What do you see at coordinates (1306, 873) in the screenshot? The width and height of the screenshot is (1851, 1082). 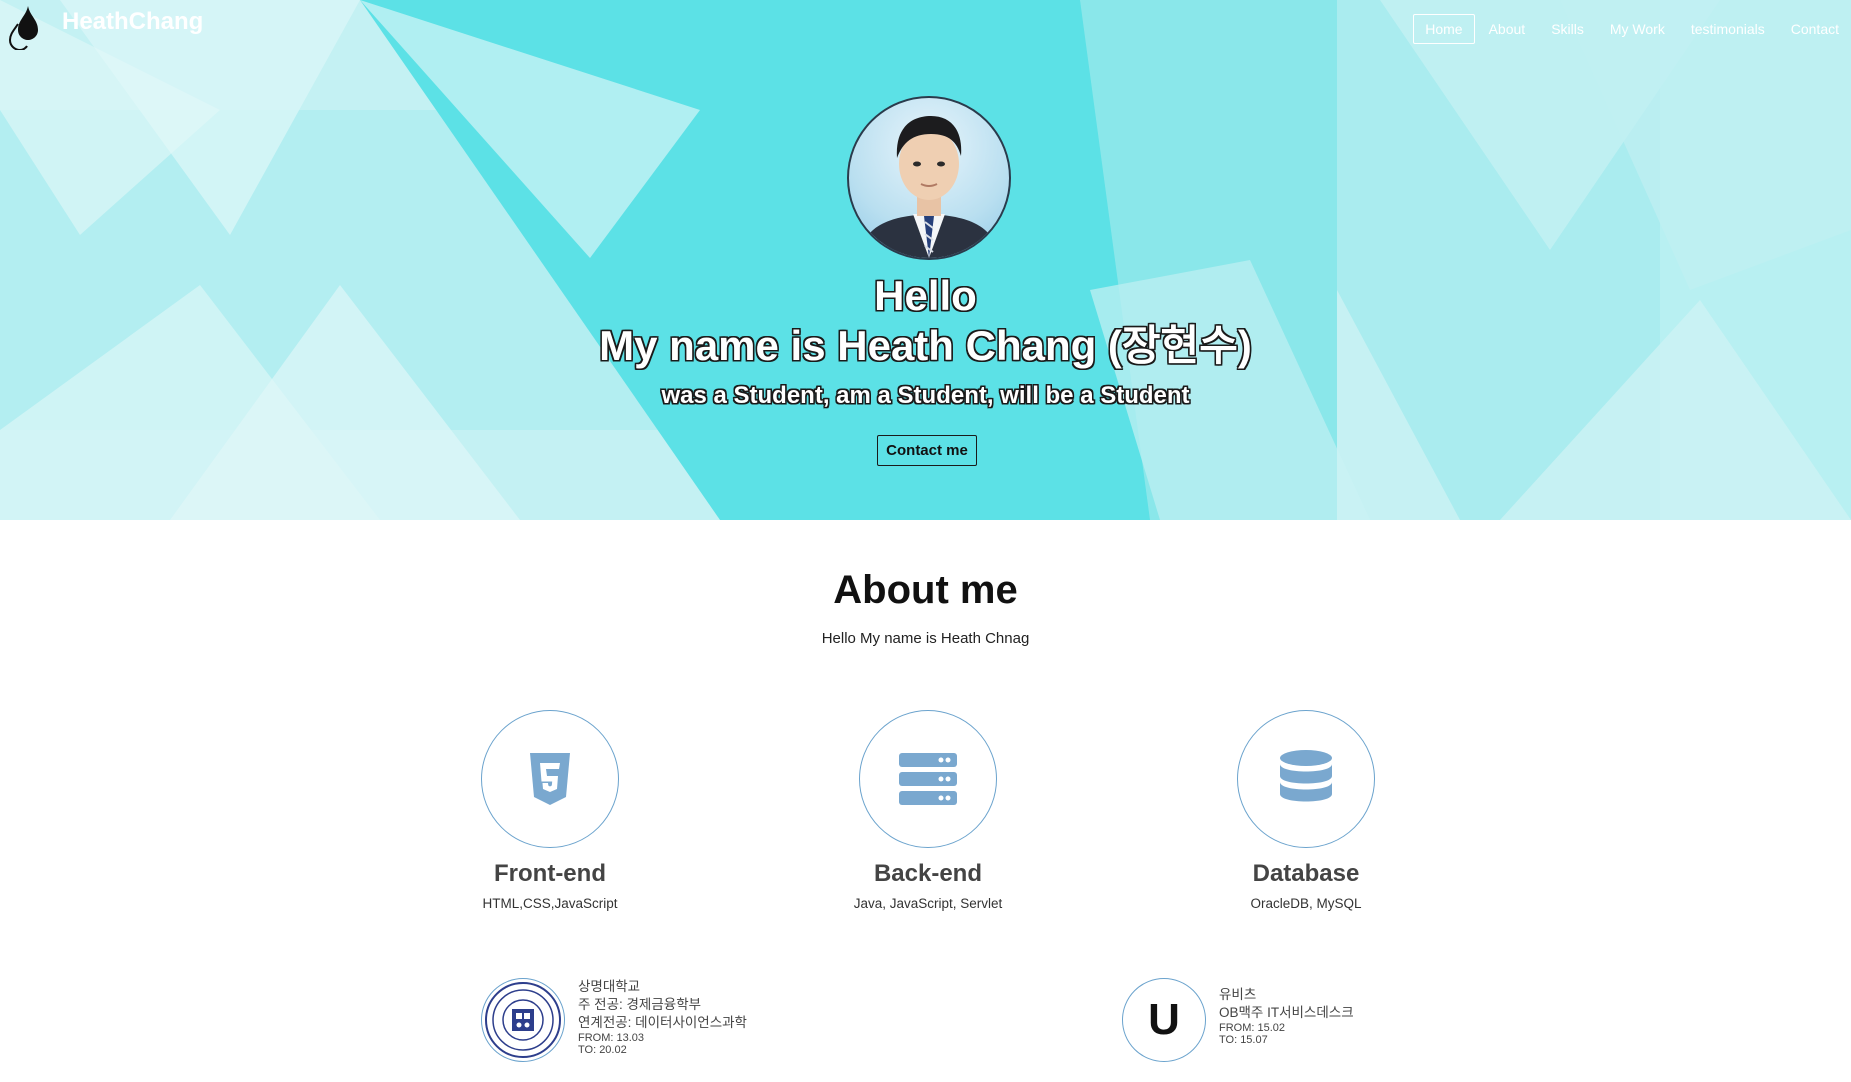 I see `skill-name: Database` at bounding box center [1306, 873].